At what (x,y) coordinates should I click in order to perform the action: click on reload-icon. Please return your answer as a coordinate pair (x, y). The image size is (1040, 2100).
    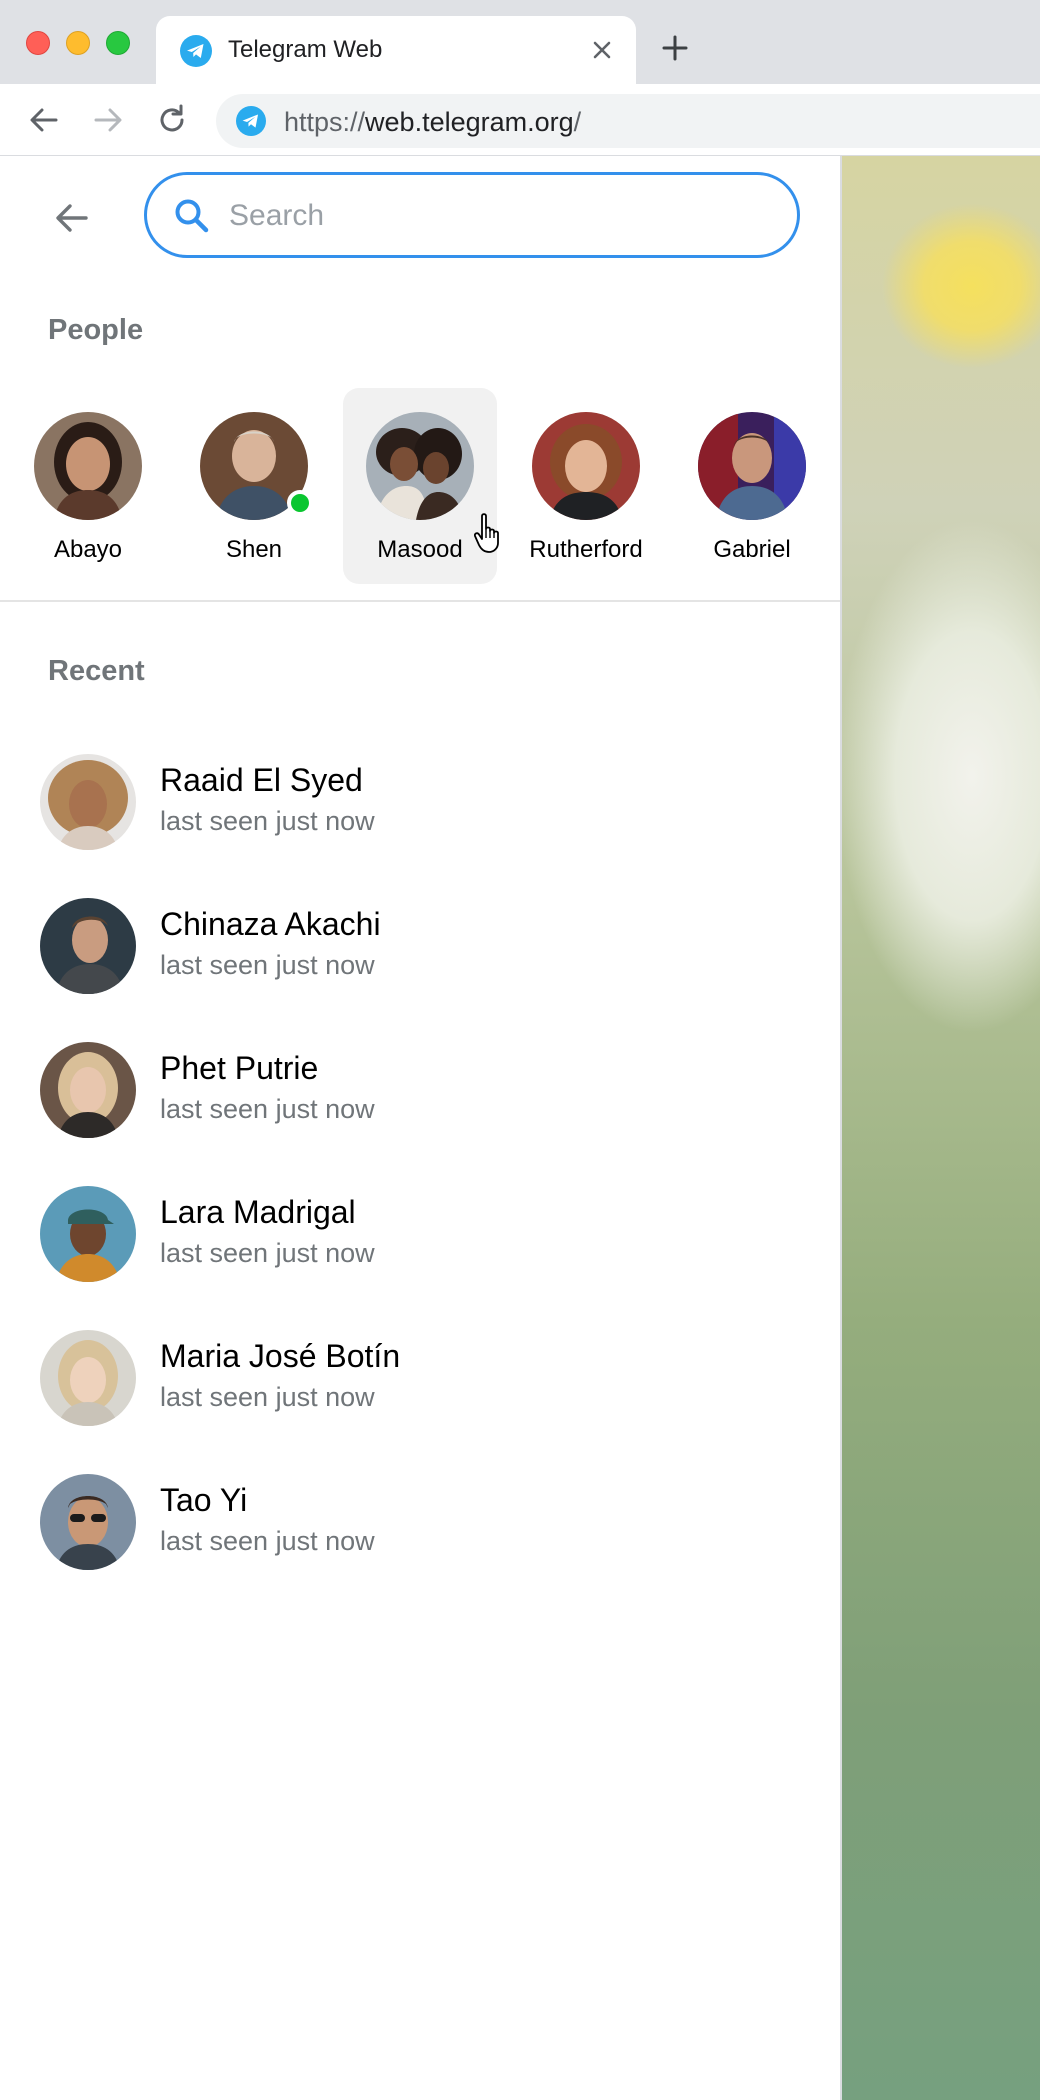
    Looking at the image, I should click on (172, 120).